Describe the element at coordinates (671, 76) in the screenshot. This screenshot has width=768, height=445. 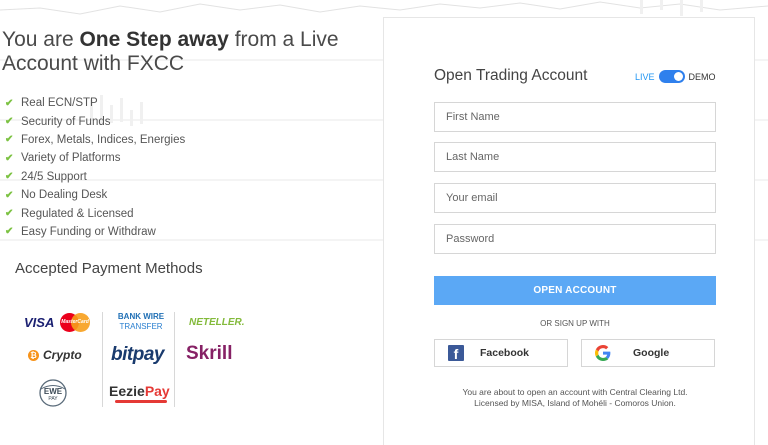
I see `live-demo-toggle` at that location.